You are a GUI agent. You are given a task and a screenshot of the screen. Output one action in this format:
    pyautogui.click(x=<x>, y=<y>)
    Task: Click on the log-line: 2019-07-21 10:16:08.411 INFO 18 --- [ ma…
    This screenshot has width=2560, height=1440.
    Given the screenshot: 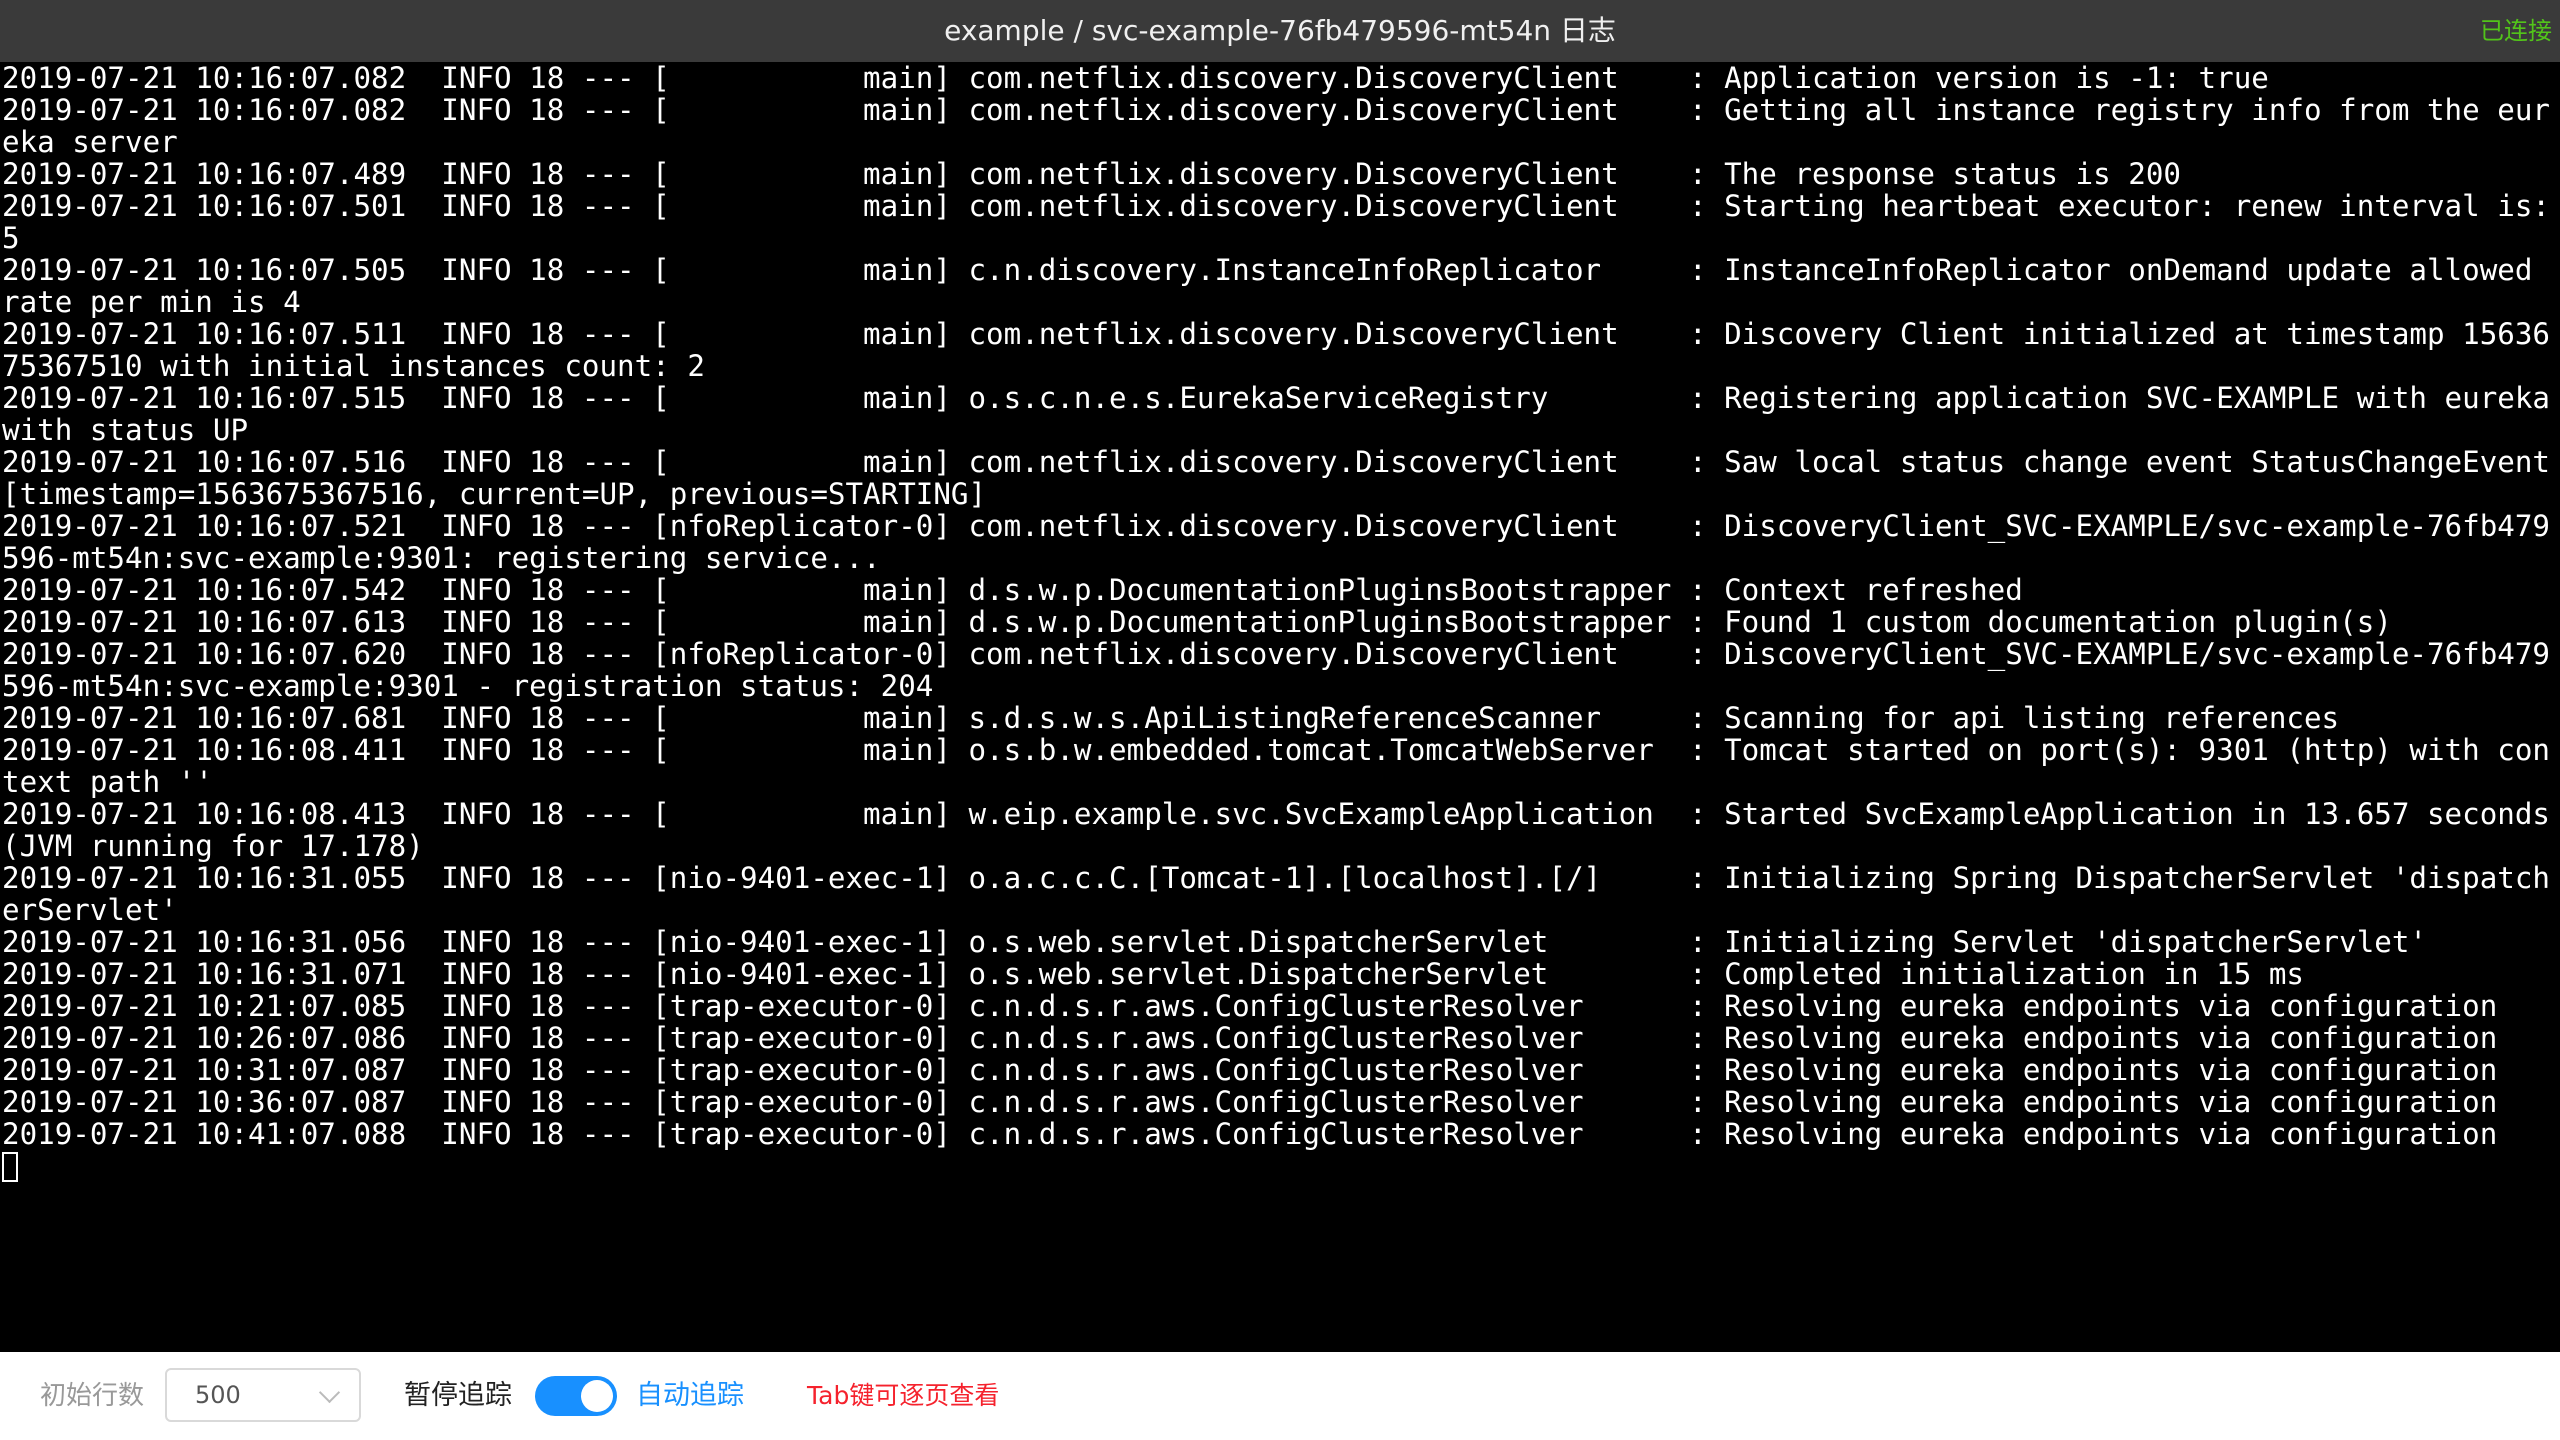 What is the action you would take?
    pyautogui.click(x=1276, y=766)
    